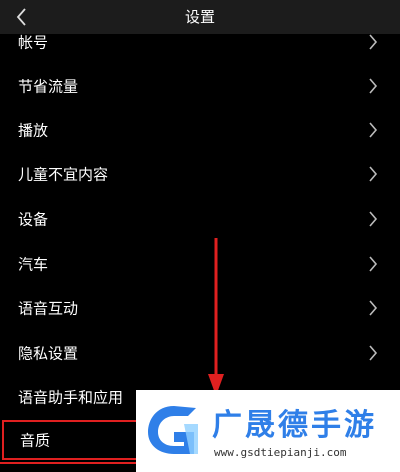  Describe the element at coordinates (200, 130) in the screenshot. I see `settings-item-playback: 播放` at that location.